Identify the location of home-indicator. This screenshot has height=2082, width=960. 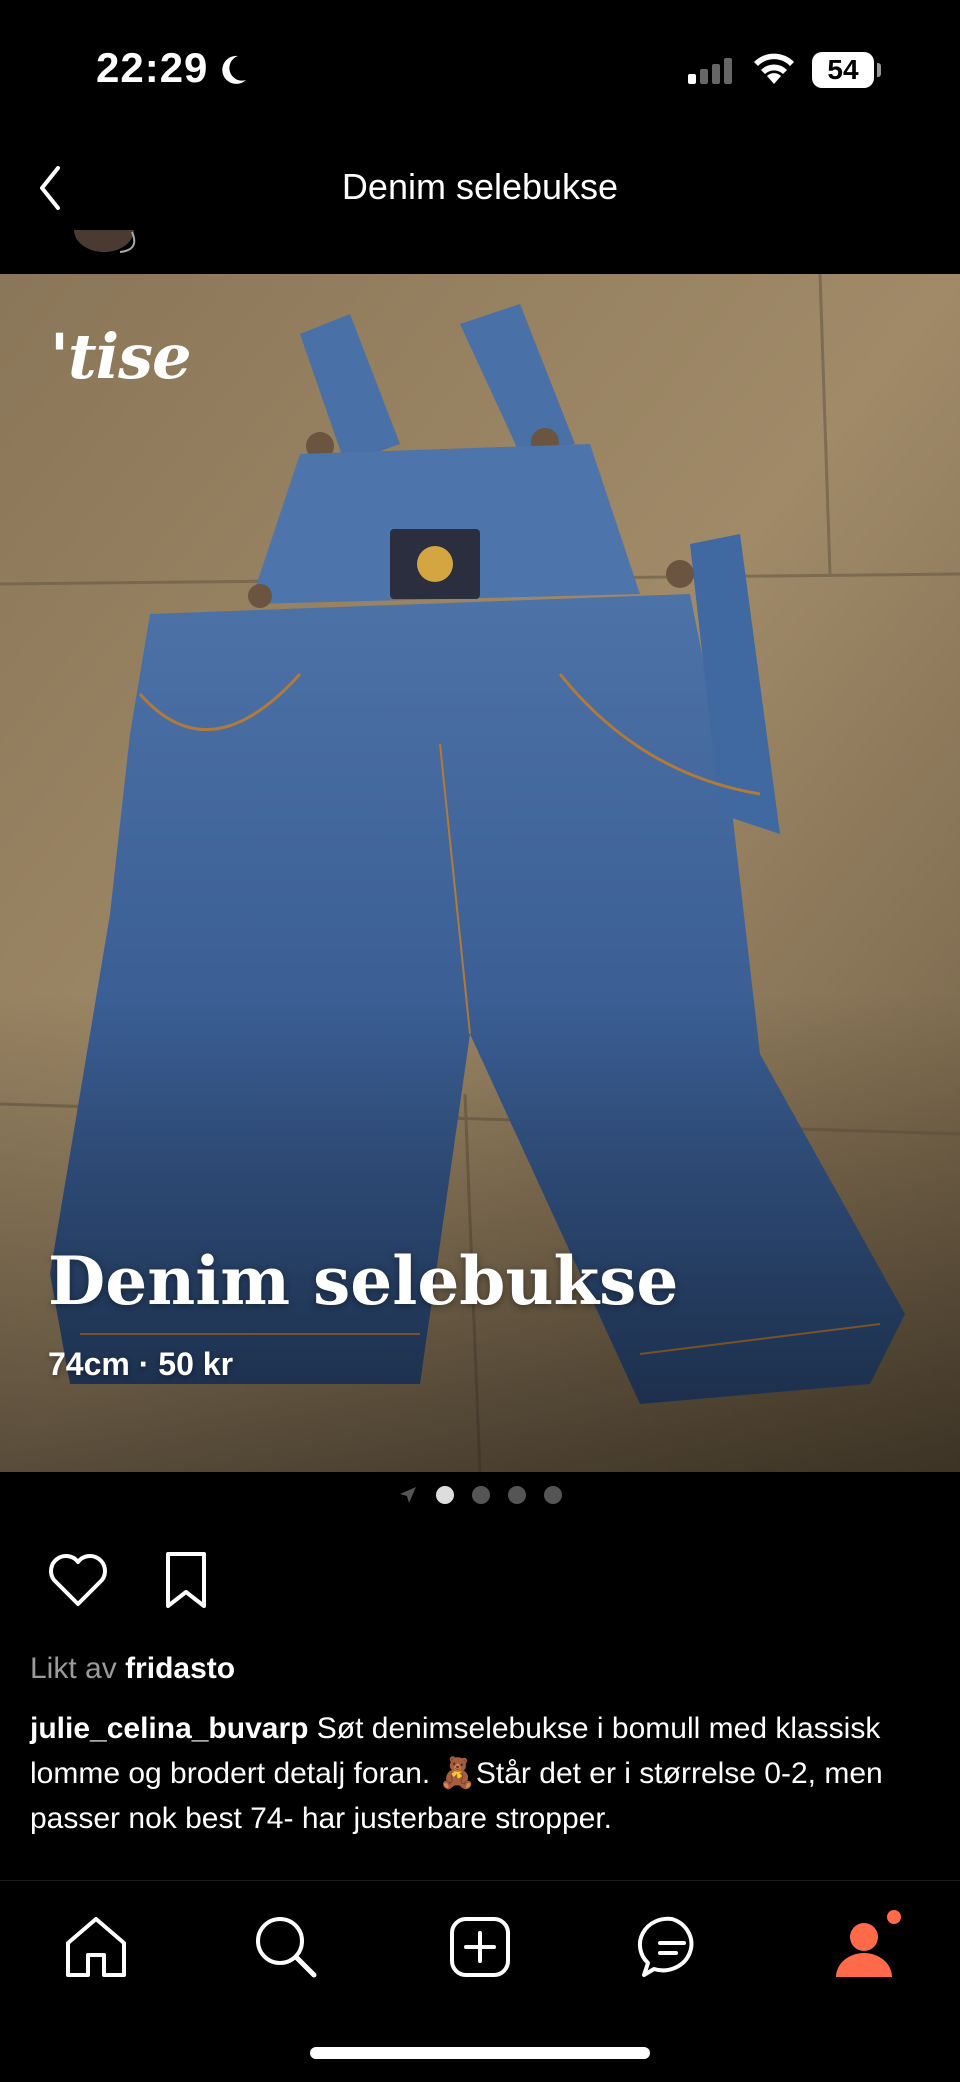
(480, 2053).